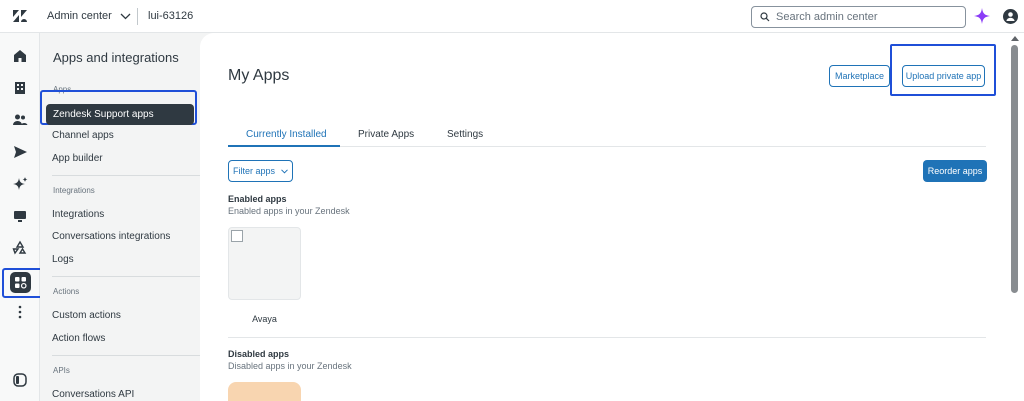 The height and width of the screenshot is (401, 1024). Describe the element at coordinates (63, 259) in the screenshot. I see `subnav-item-logs: Logs` at that location.